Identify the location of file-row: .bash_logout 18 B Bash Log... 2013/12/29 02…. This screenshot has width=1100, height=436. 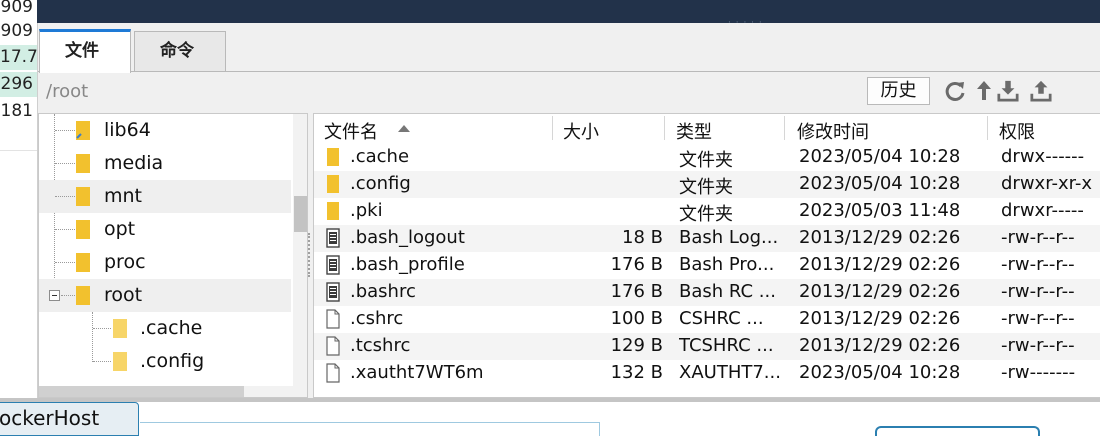
(707, 238).